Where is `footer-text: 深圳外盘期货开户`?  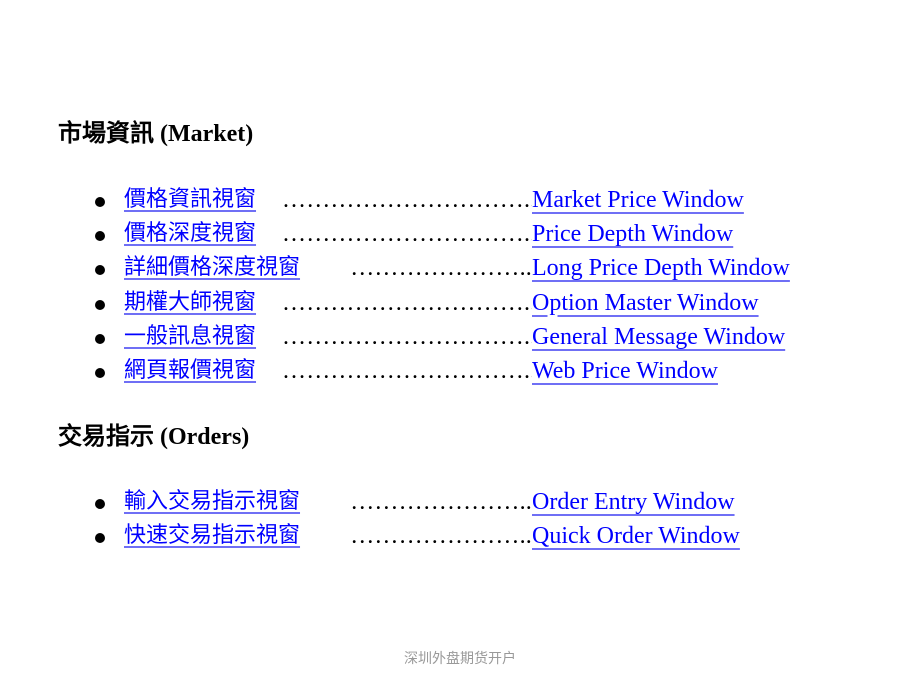 footer-text: 深圳外盘期货开户 is located at coordinates (460, 659).